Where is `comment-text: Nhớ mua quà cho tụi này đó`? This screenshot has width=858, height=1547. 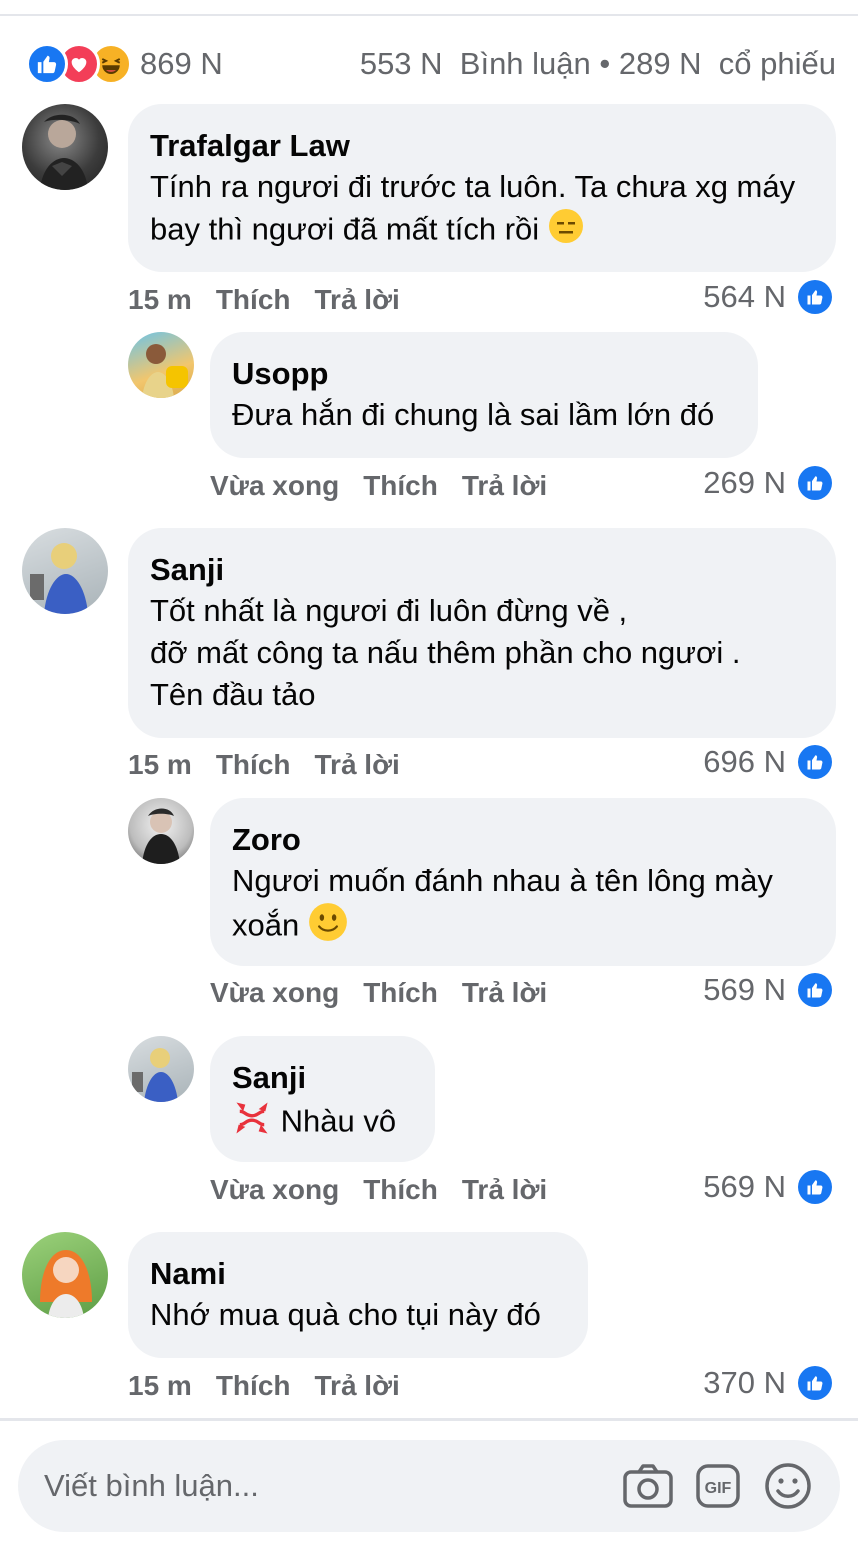
comment-text: Nhớ mua quà cho tụi này đó is located at coordinates (345, 1314).